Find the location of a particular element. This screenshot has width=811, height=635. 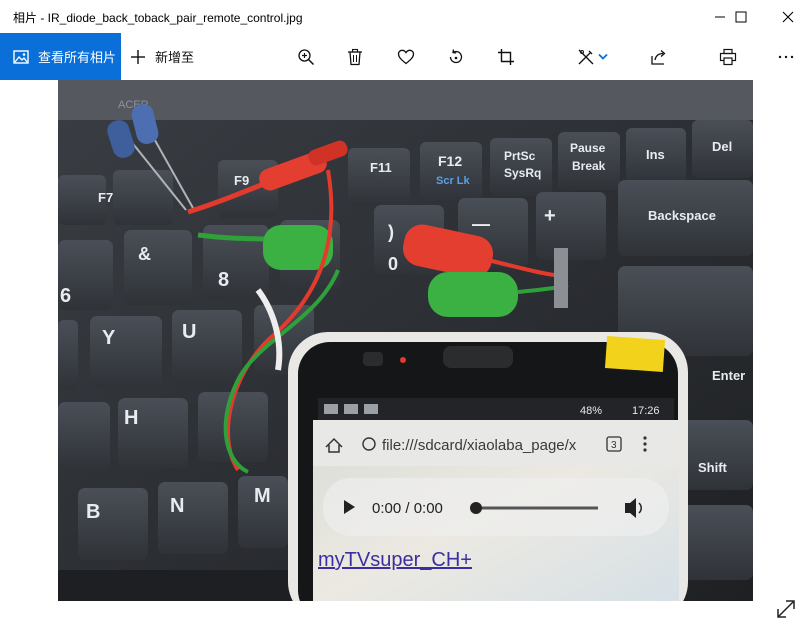

key-scrlk: Scr Lk is located at coordinates (453, 181).